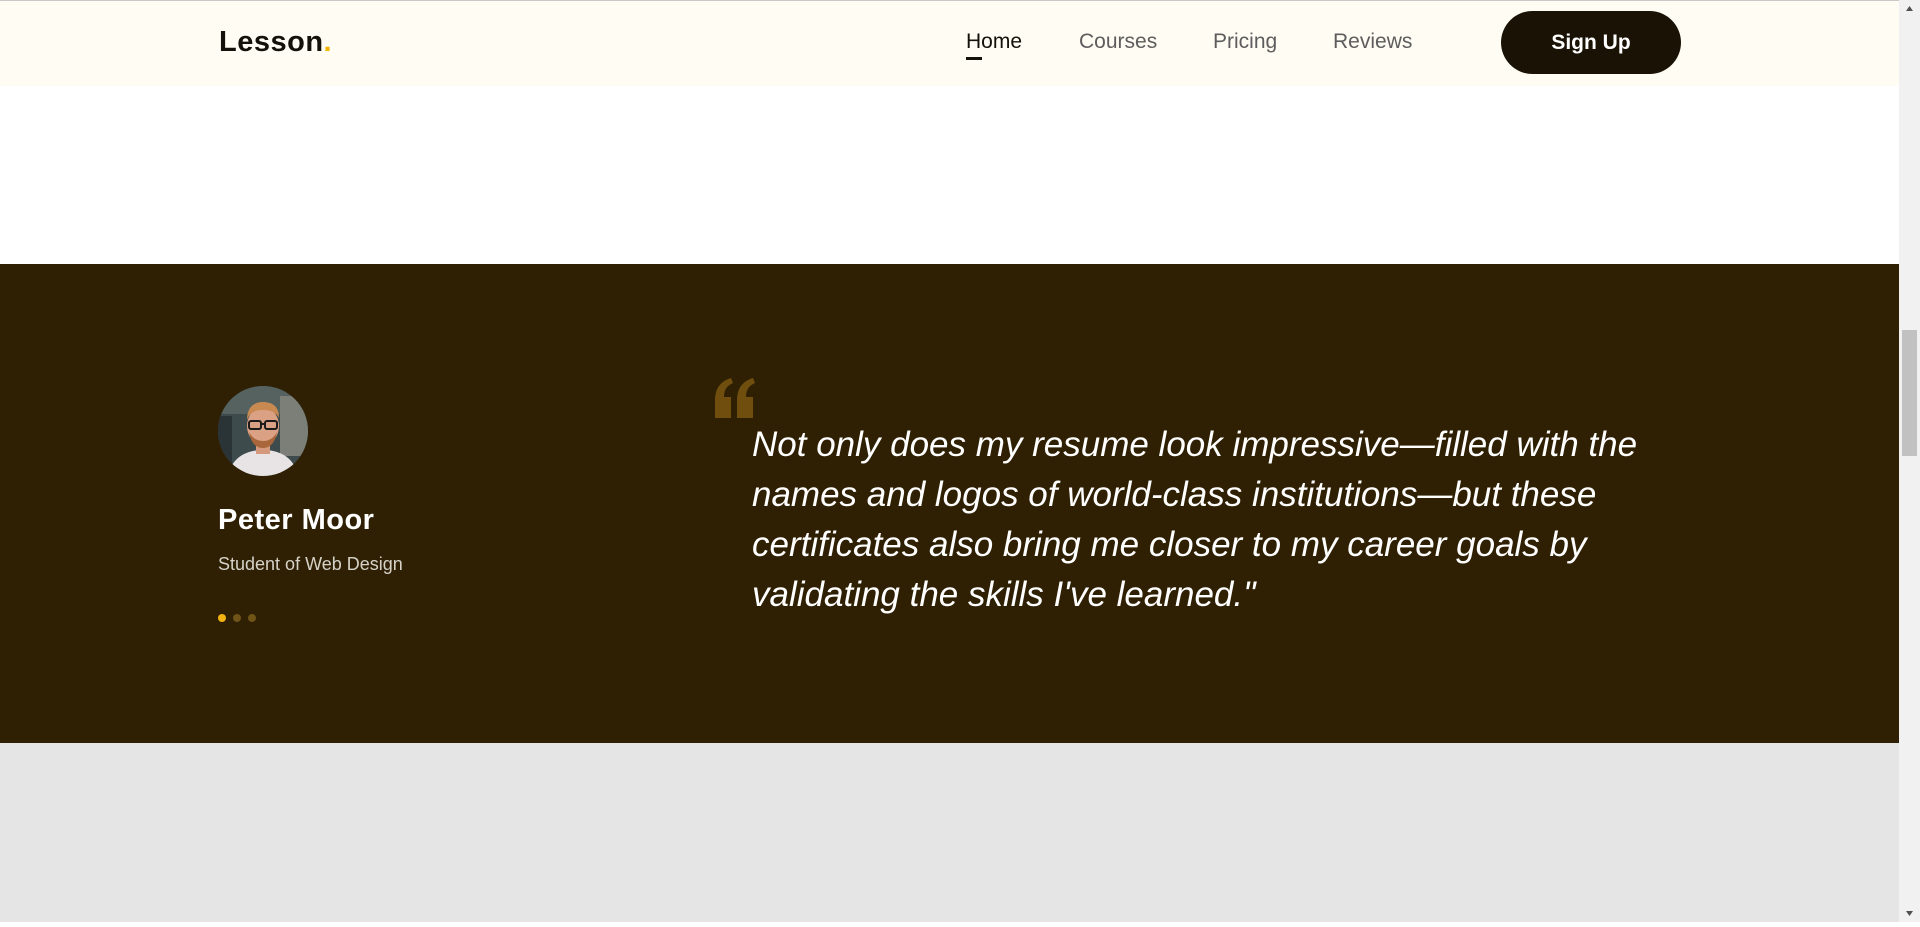 This screenshot has height=927, width=1920. I want to click on sign-up-button: Sign Up, so click(1591, 42).